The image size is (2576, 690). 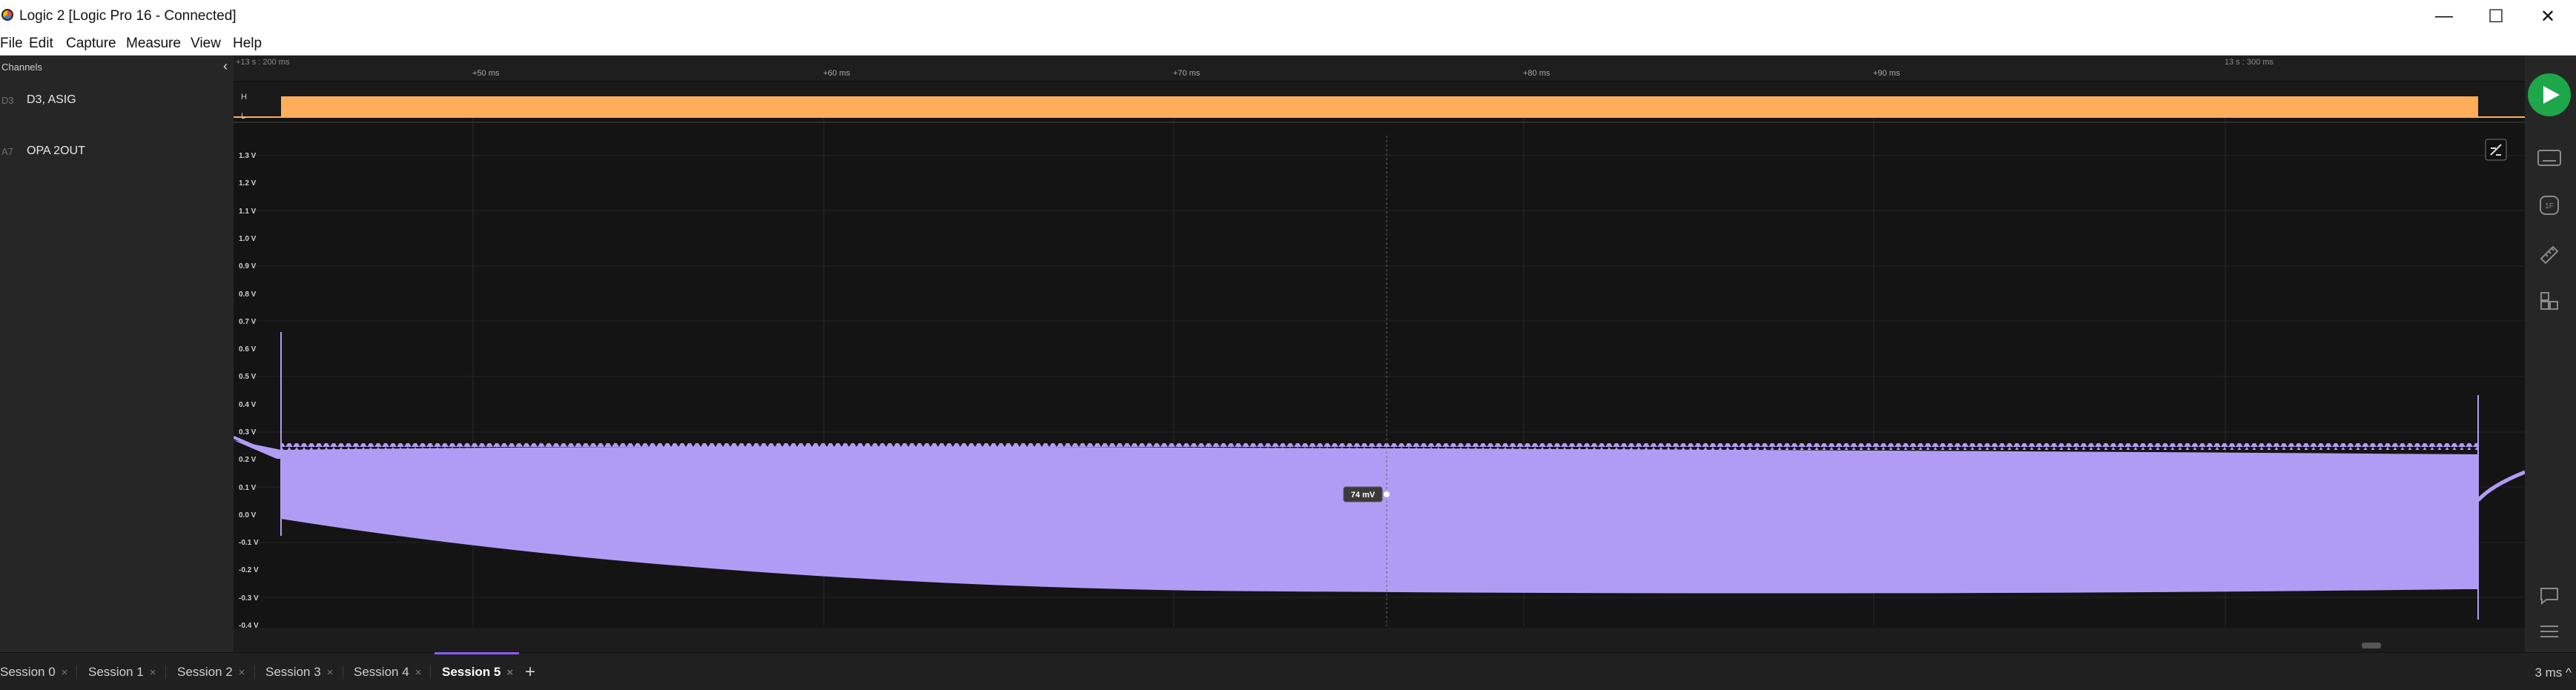 I want to click on title-bar: Logic 2 [Logic Pro 16 - Connected] — ☐ ✕, so click(x=1288, y=16).